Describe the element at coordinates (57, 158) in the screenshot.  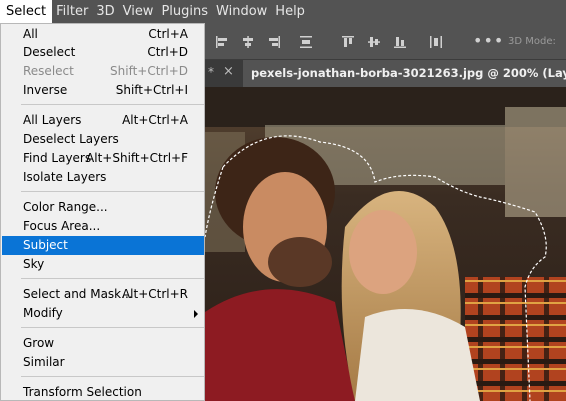
I see `menu-item-label: Find Layers` at that location.